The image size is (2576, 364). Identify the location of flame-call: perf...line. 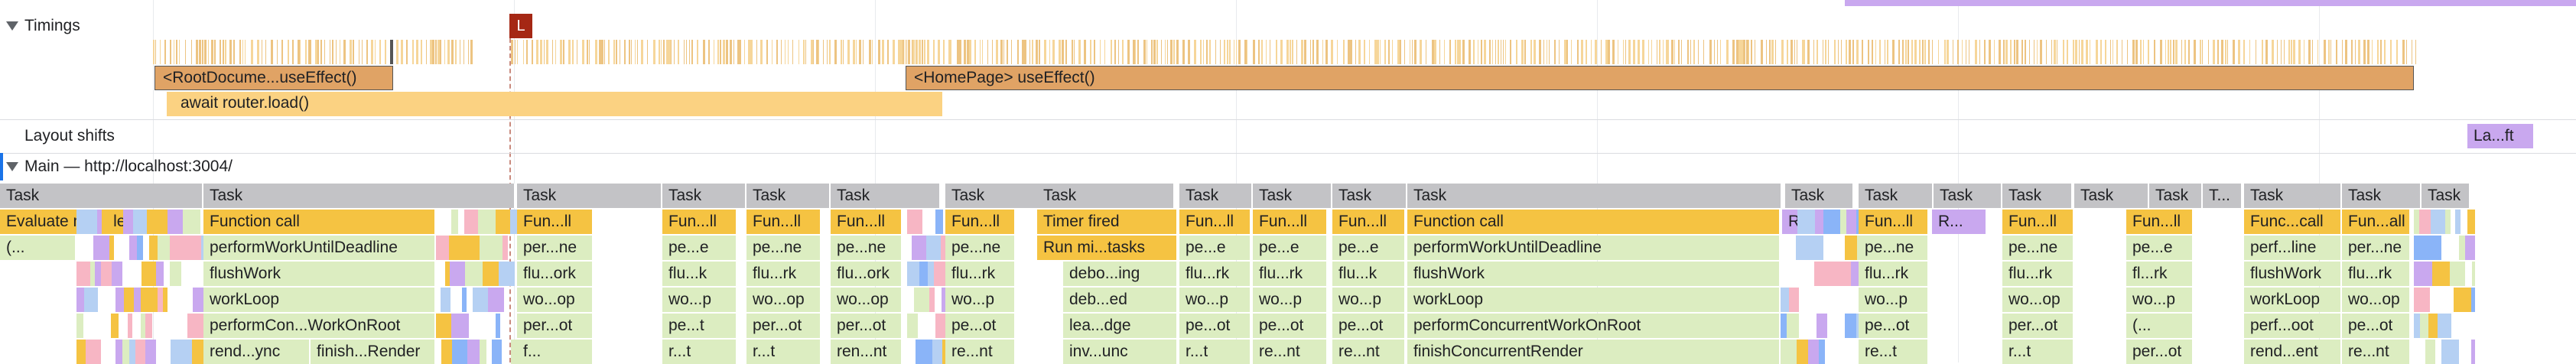
(2293, 248).